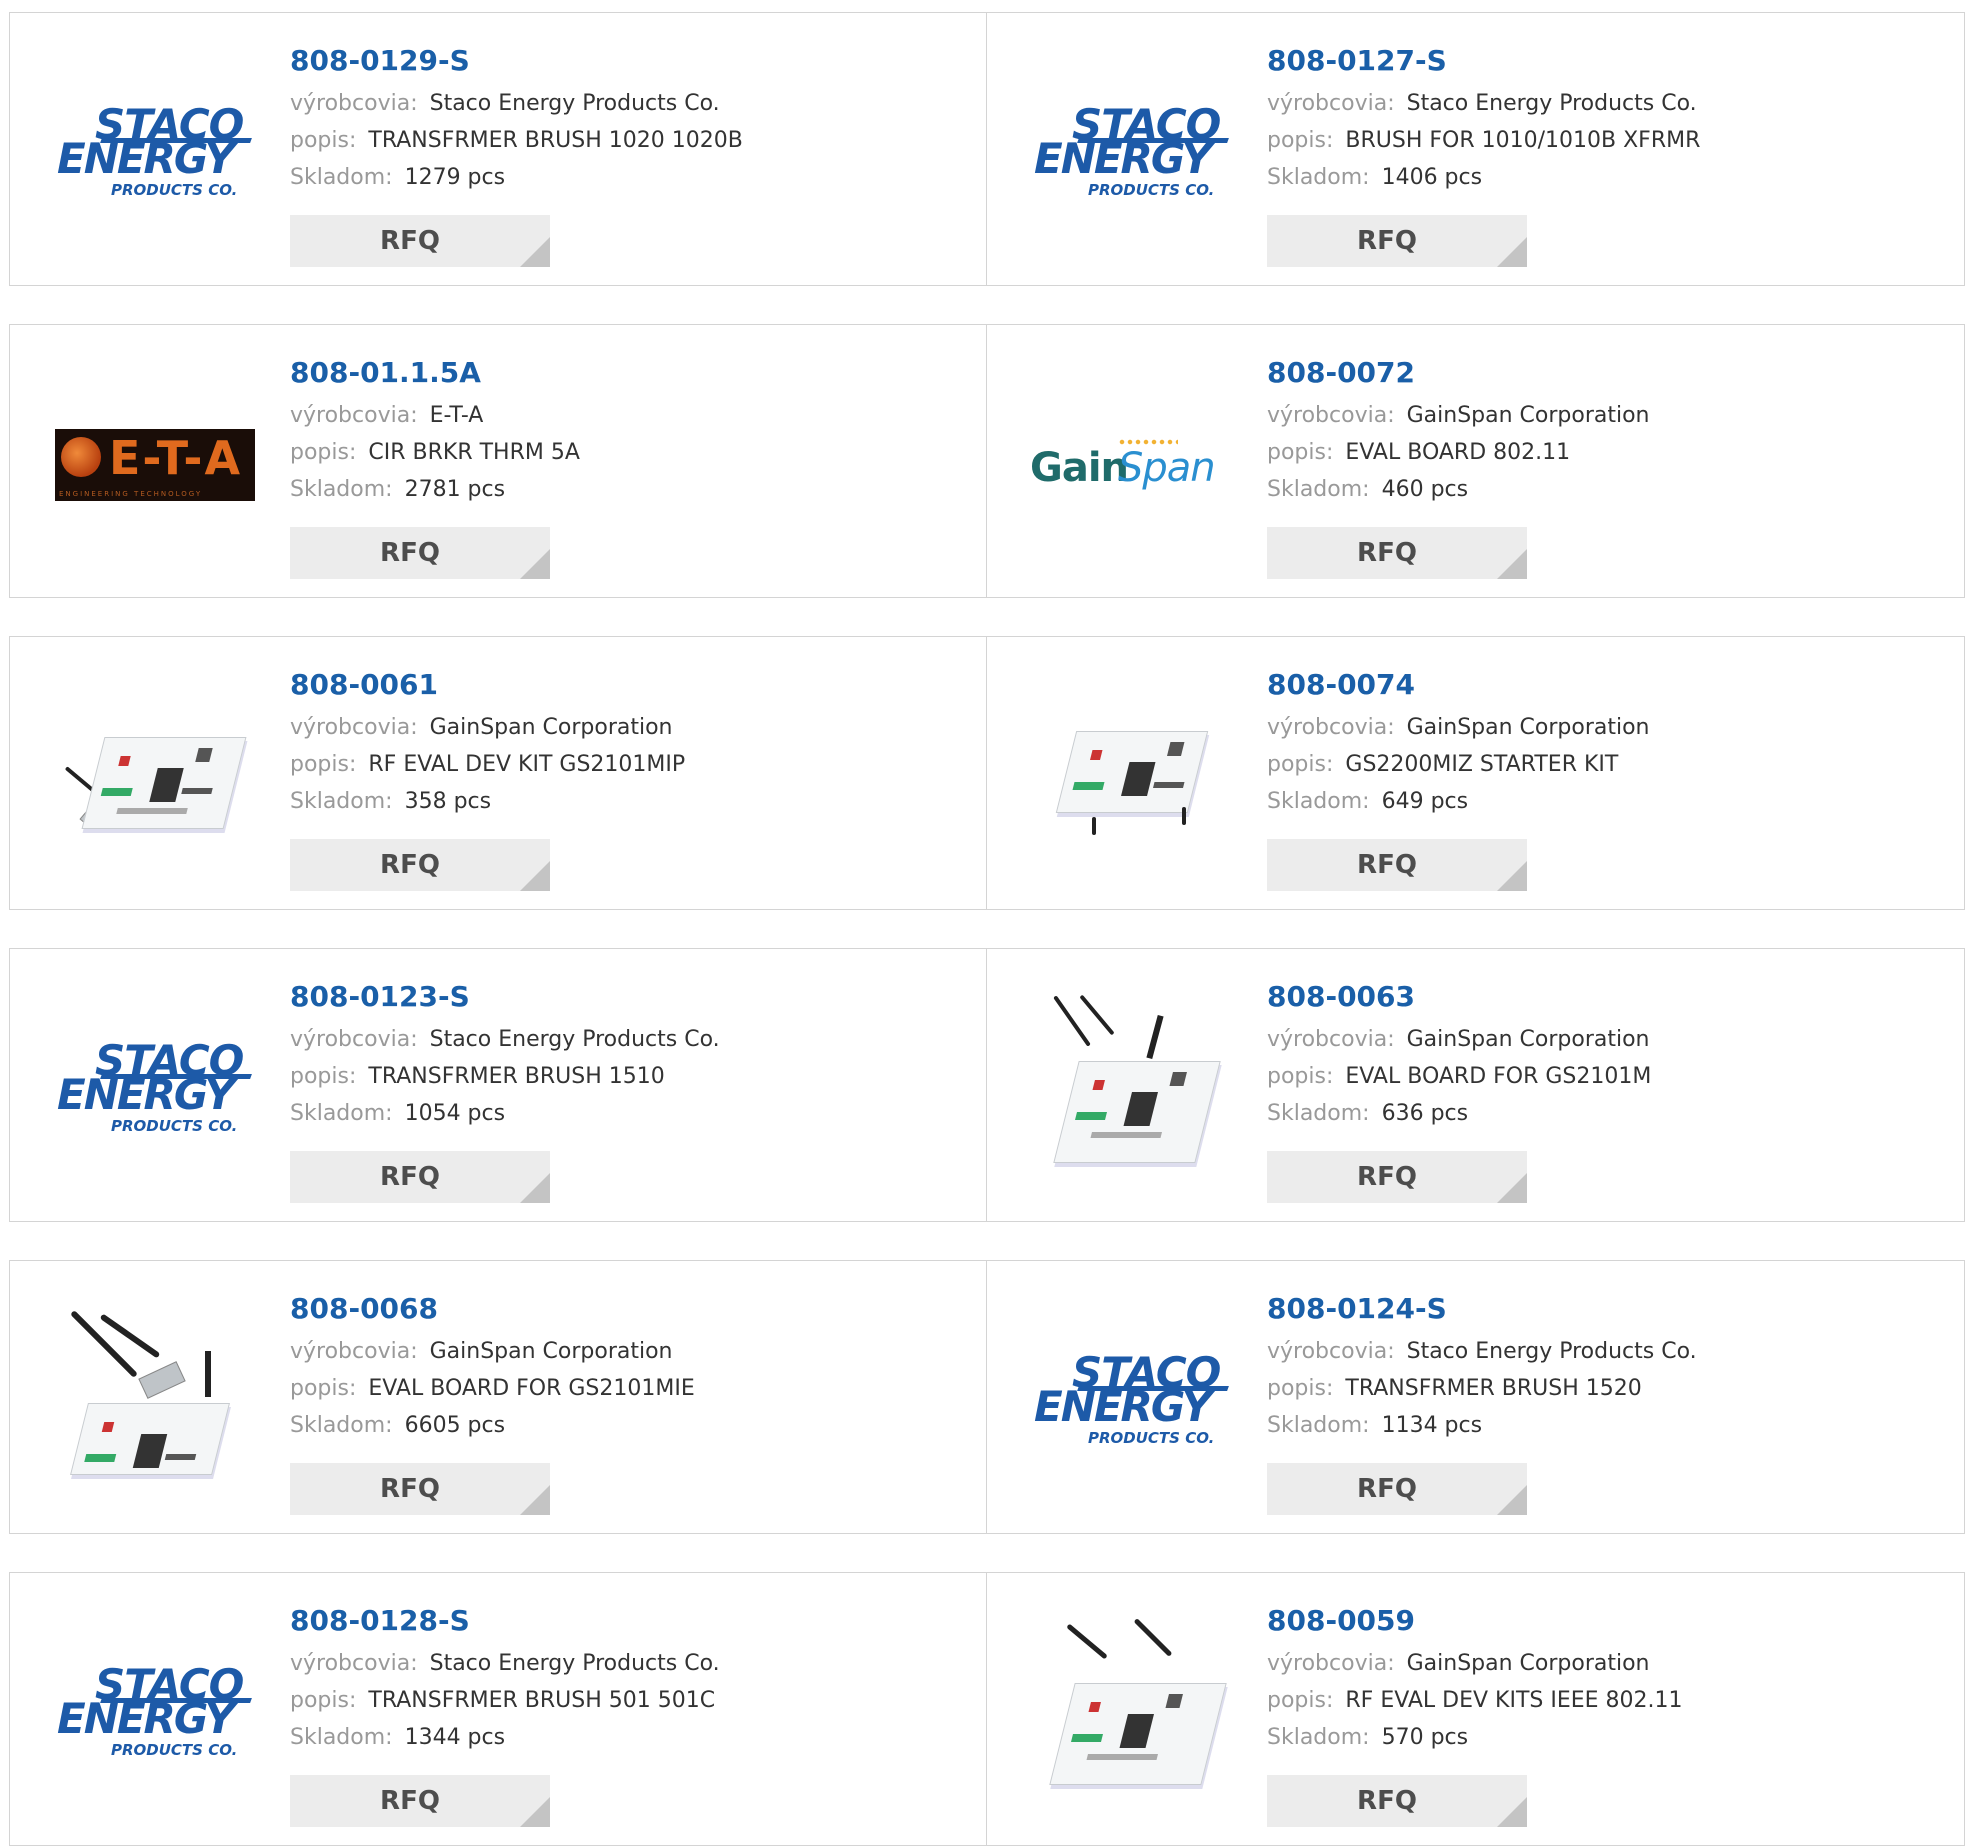  Describe the element at coordinates (1368, 801) in the screenshot. I see `stock-line: Skladom: 649 pcs` at that location.